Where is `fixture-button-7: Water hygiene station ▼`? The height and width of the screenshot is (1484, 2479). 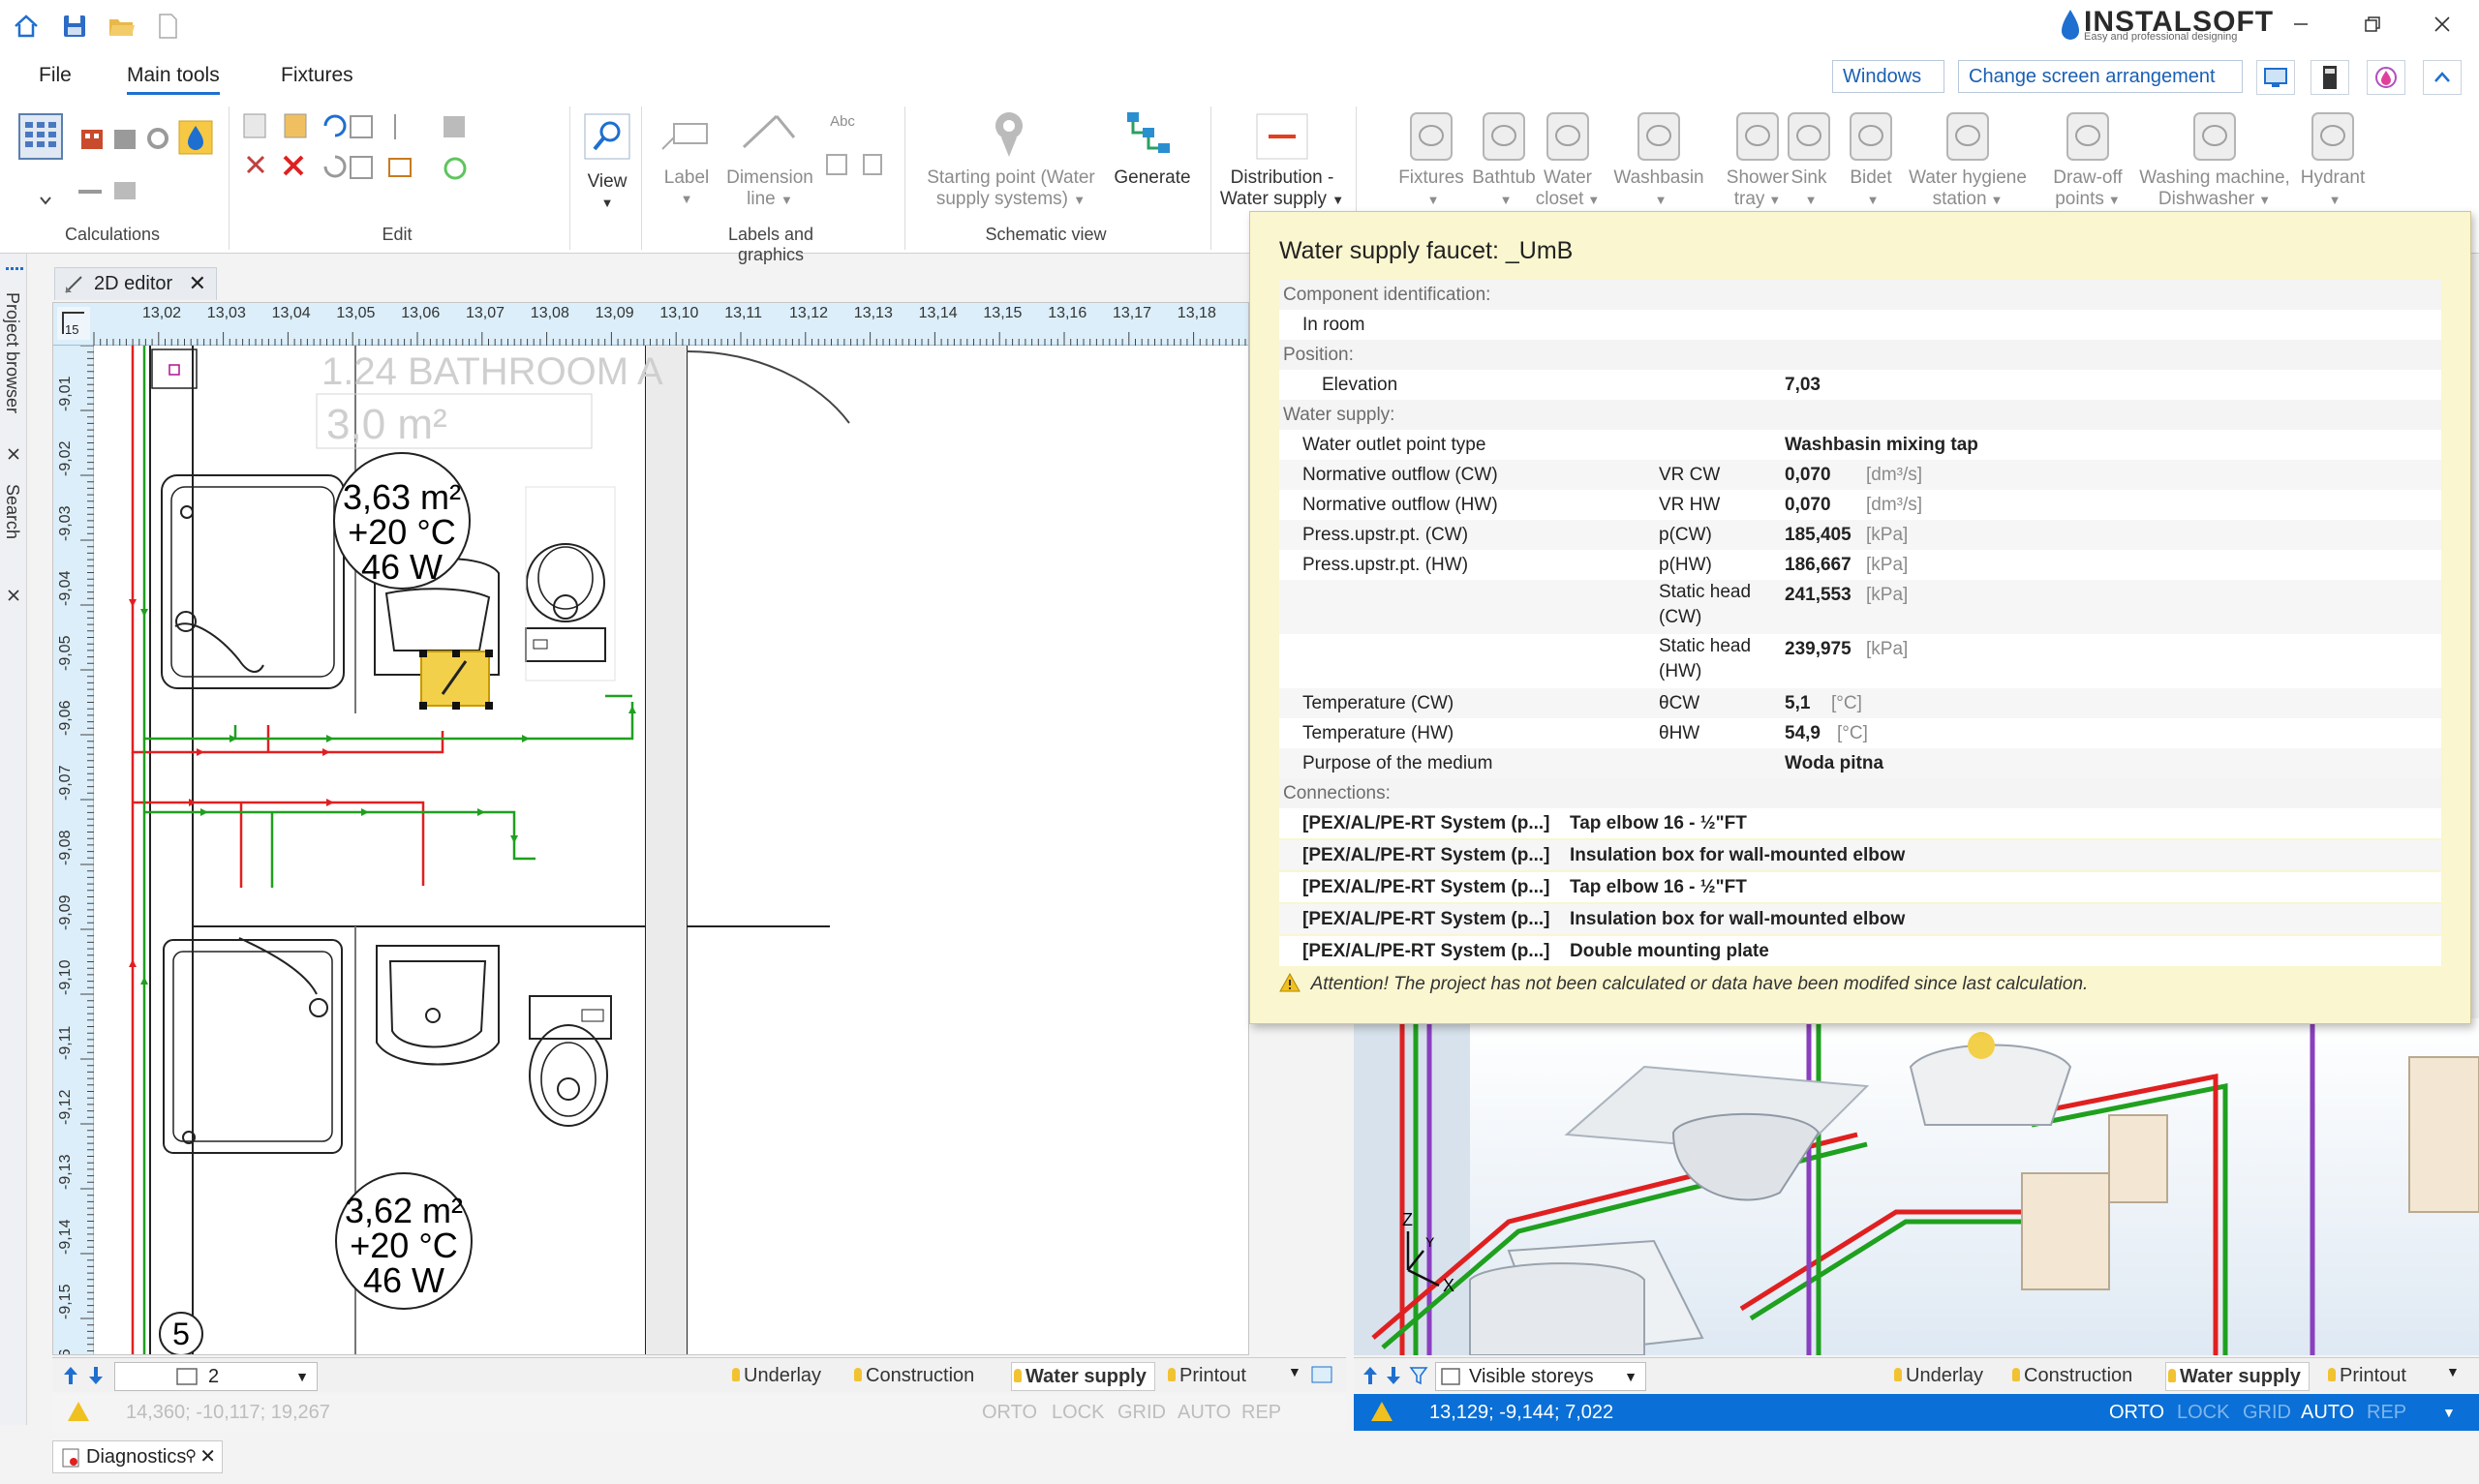
fixture-button-7: Water hygiene station ▼ is located at coordinates (1968, 161).